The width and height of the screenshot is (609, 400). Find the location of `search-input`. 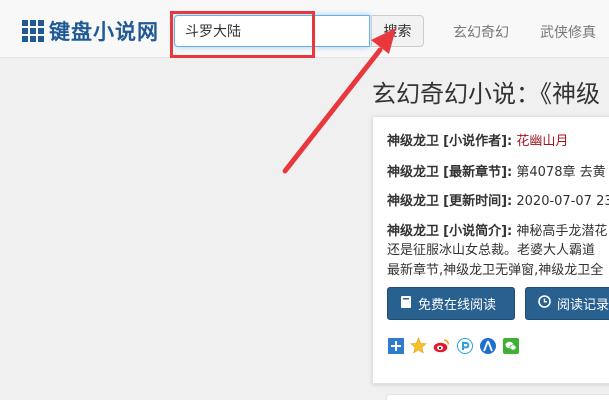

search-input is located at coordinates (272, 31).